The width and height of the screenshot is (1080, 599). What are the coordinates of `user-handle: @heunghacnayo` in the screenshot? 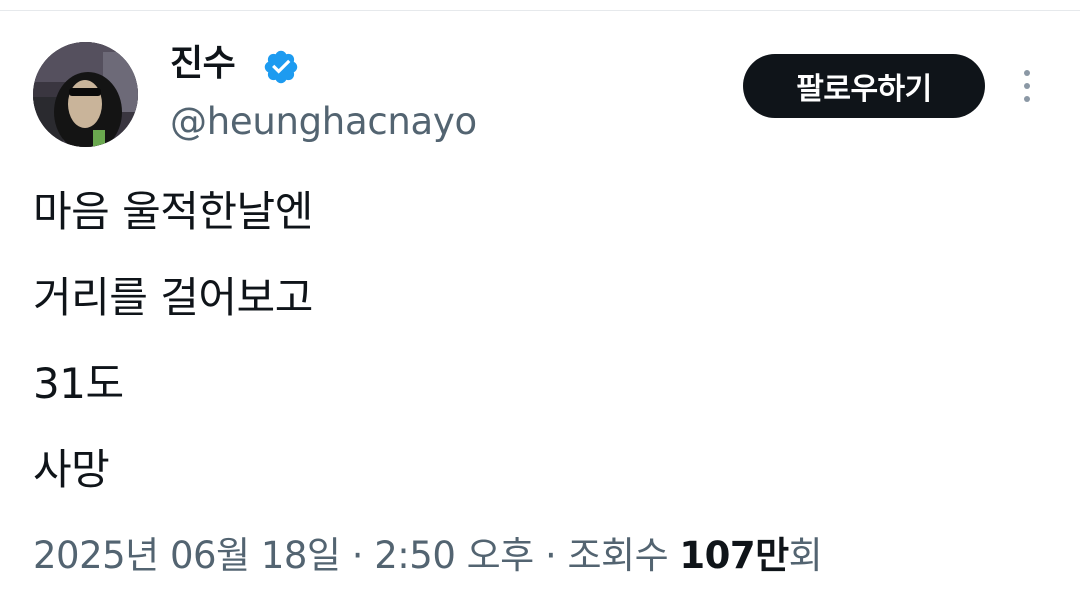 It's located at (323, 122).